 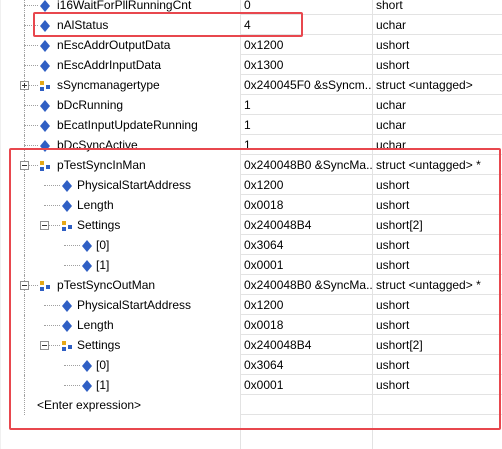 I want to click on watch-row: bEcatInputUpdateRunning 1 uchar, so click(x=251, y=125).